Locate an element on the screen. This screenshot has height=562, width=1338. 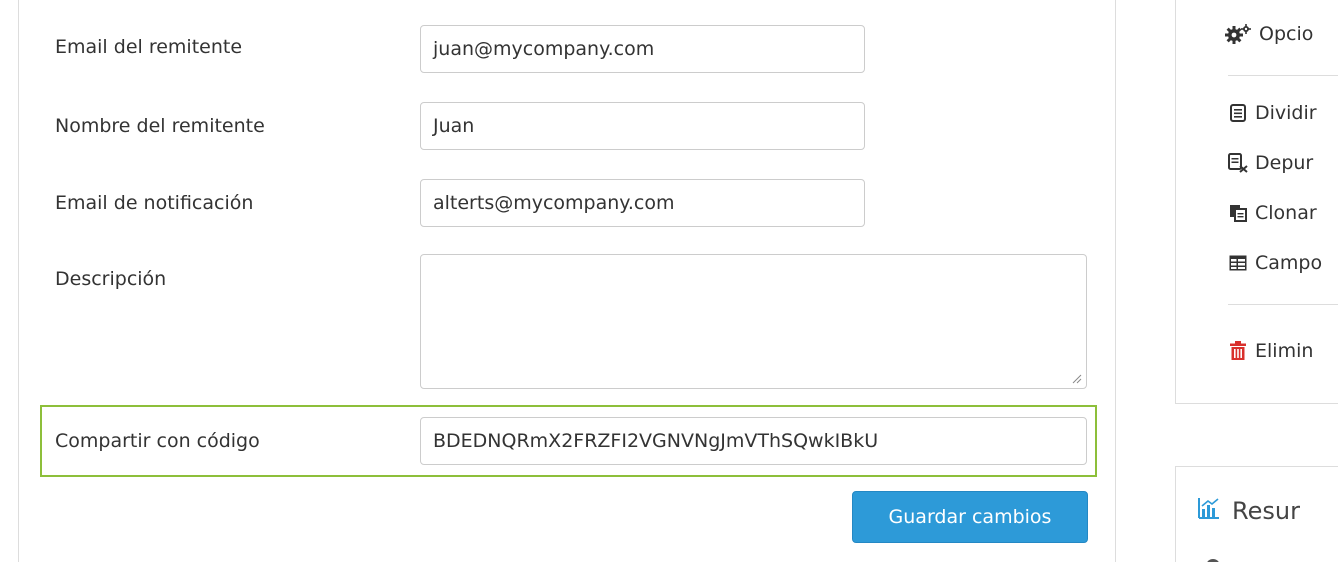
sidebar-item-label: Clonar is located at coordinates (1286, 213).